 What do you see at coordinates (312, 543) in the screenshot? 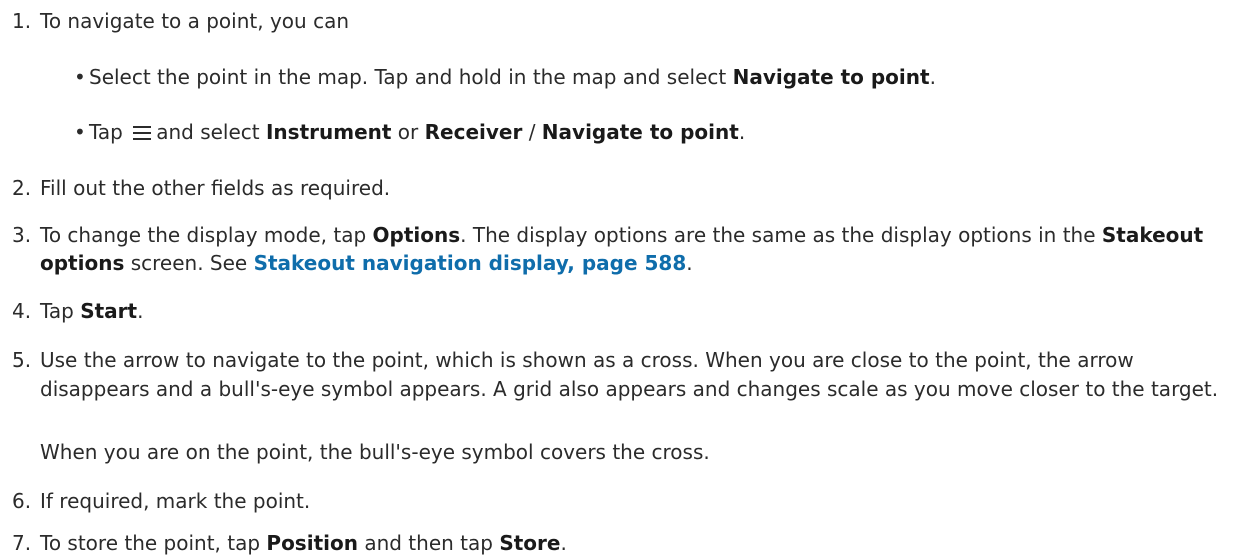
I see `position-label: Position` at bounding box center [312, 543].